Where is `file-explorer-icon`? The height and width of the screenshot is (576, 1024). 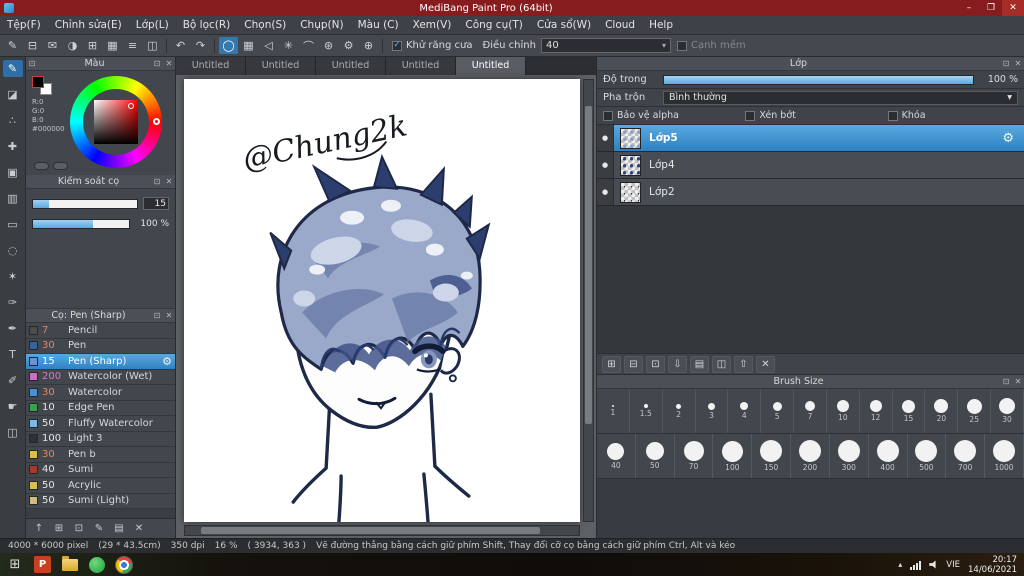 file-explorer-icon is located at coordinates (69, 564).